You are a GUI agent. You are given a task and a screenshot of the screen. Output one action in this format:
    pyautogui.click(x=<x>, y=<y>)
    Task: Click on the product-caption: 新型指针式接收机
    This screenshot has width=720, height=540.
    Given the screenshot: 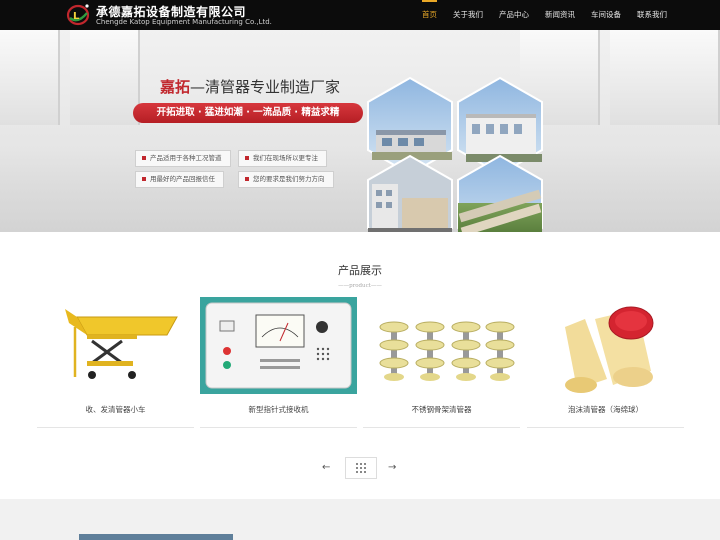 What is the action you would take?
    pyautogui.click(x=278, y=409)
    